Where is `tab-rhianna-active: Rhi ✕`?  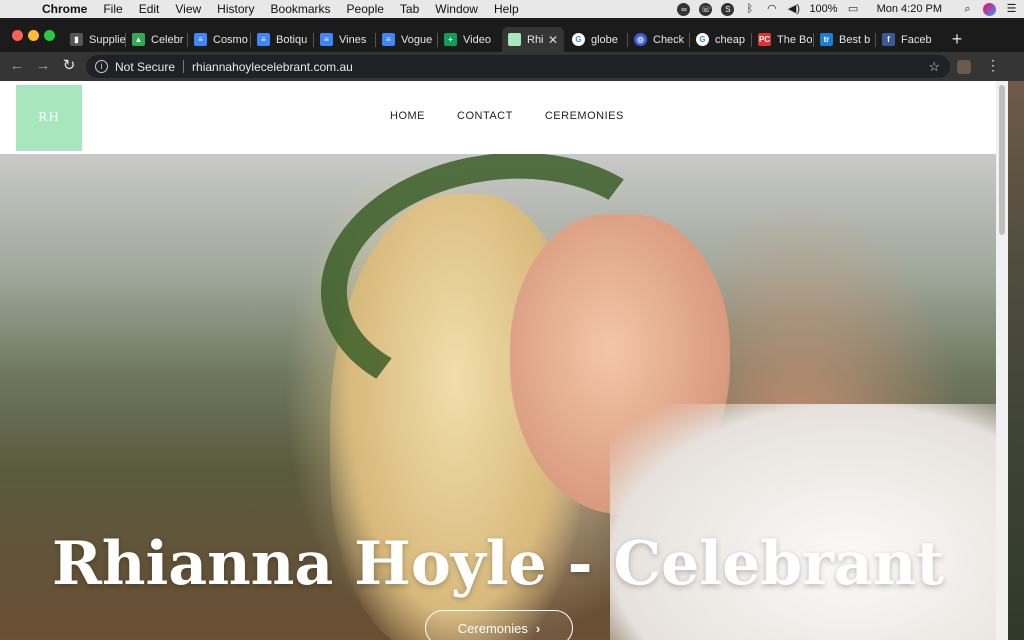
tab-rhianna-active: Rhi ✕ is located at coordinates (533, 39).